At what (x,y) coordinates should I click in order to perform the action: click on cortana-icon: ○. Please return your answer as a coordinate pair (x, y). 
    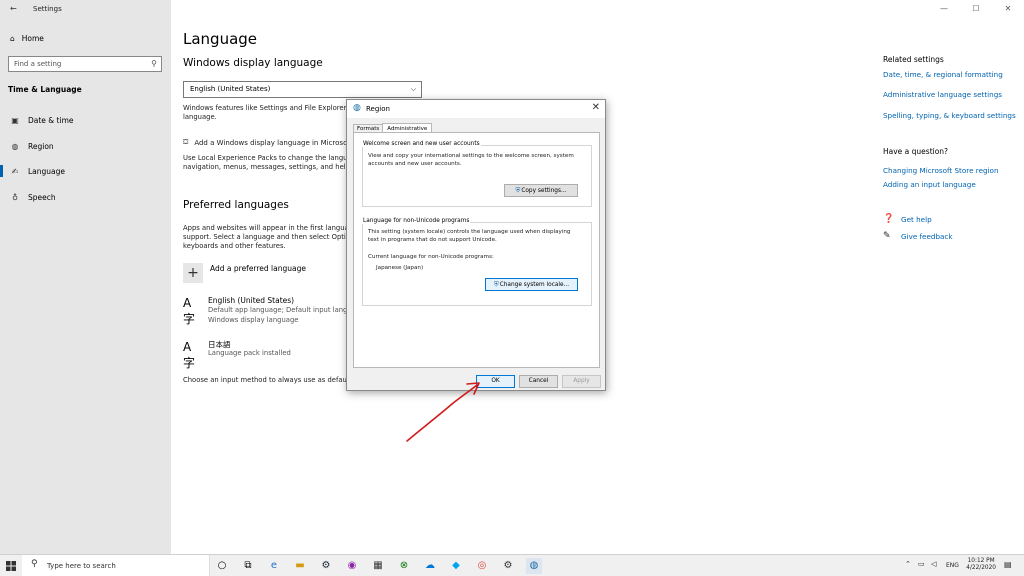
    Looking at the image, I should click on (222, 566).